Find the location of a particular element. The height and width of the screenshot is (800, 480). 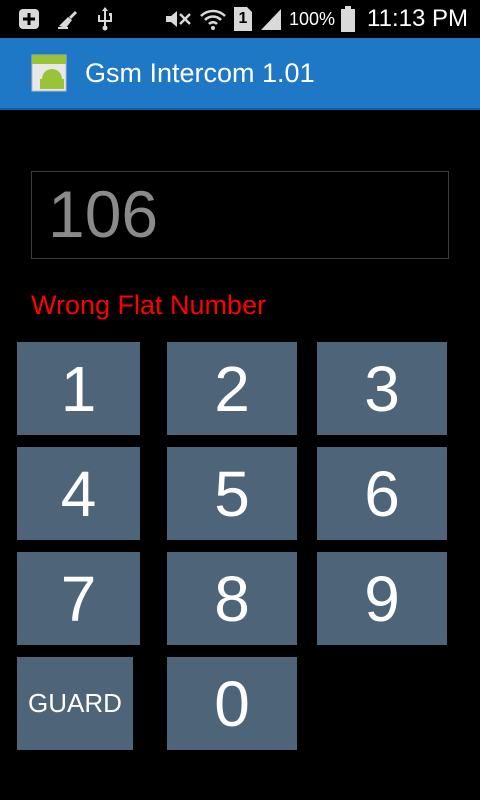

key-6-button: 6 is located at coordinates (382, 493).